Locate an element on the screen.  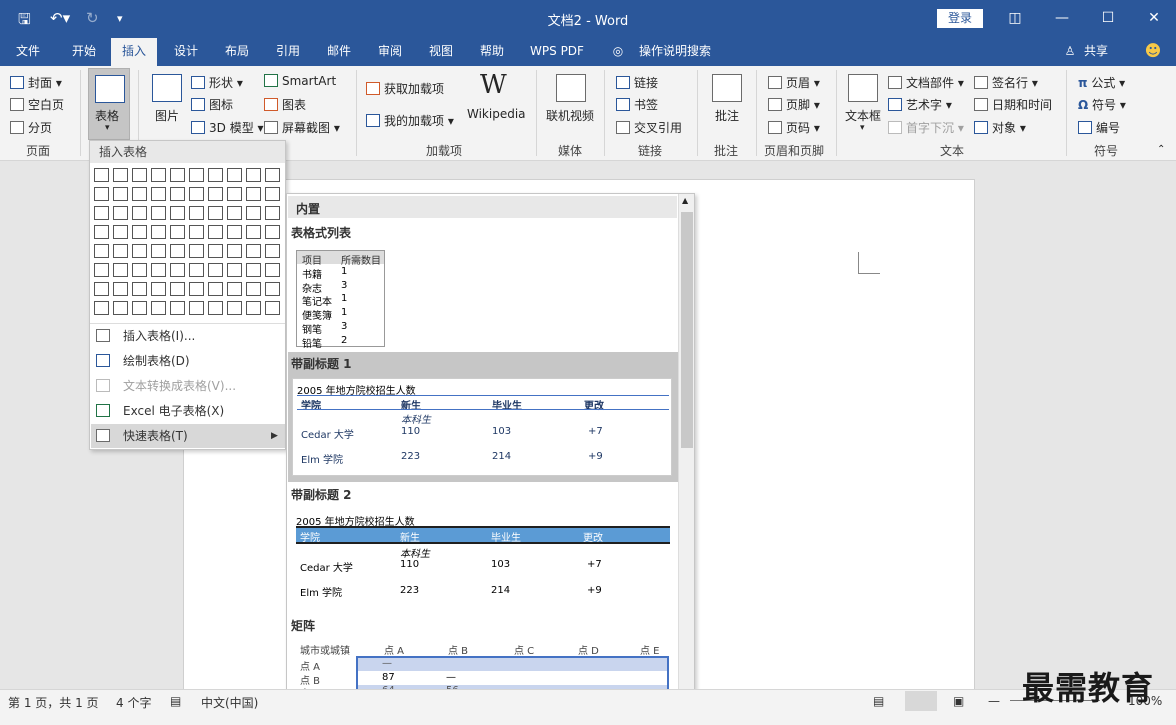
scroll-thumb is located at coordinates (687, 330).